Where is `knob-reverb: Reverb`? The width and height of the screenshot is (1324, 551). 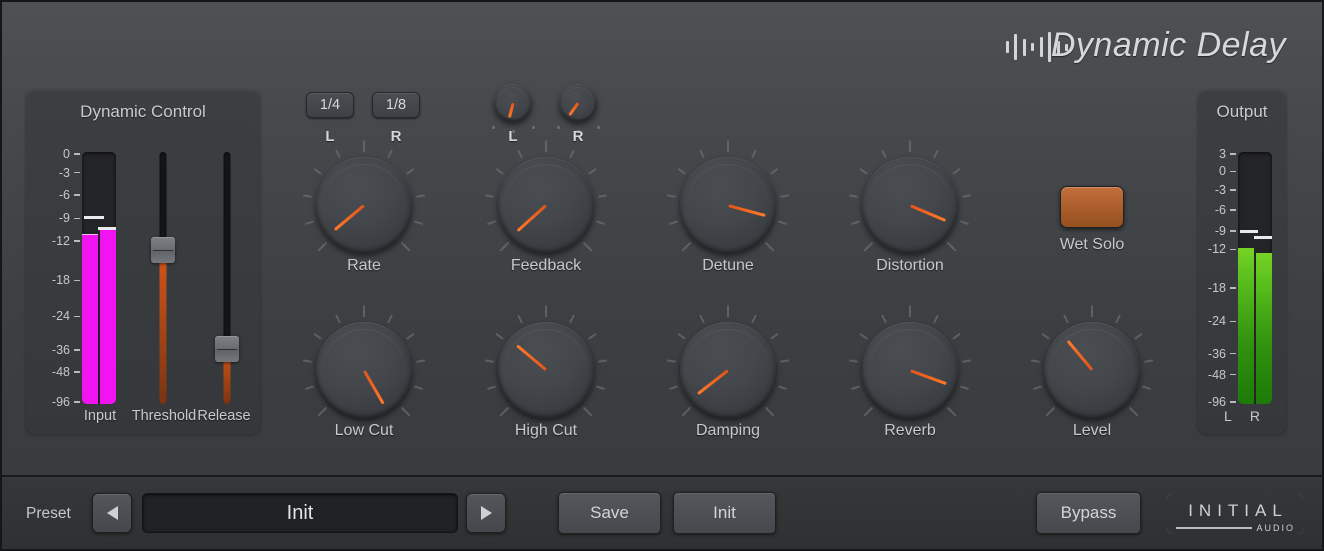
knob-reverb: Reverb is located at coordinates (910, 371).